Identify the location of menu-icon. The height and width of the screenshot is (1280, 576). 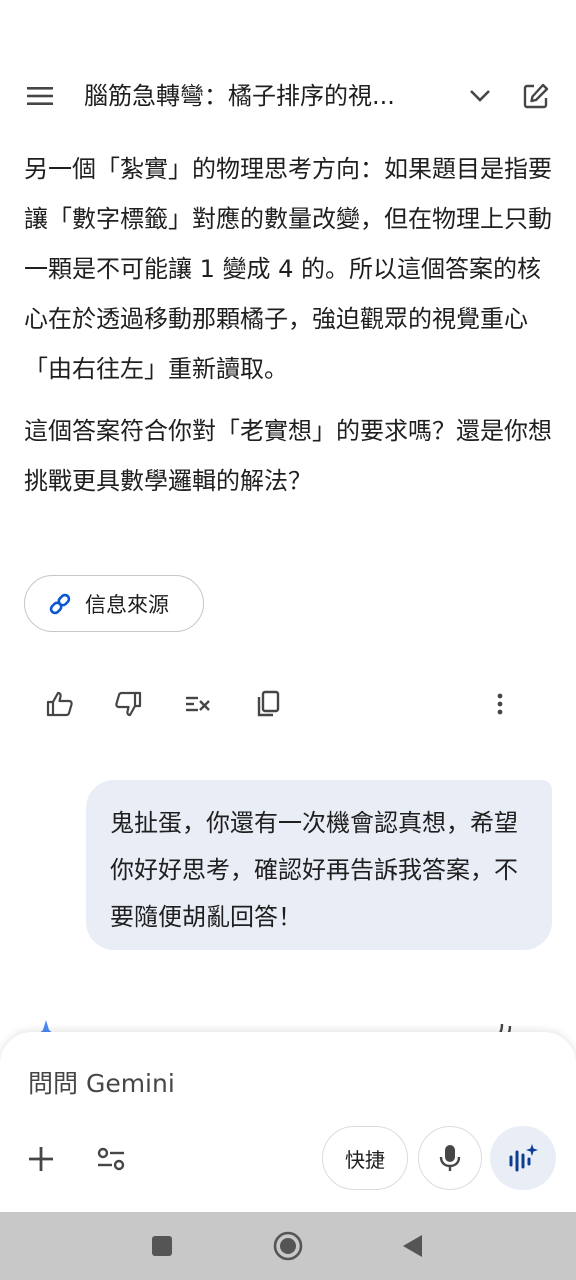
(40, 96).